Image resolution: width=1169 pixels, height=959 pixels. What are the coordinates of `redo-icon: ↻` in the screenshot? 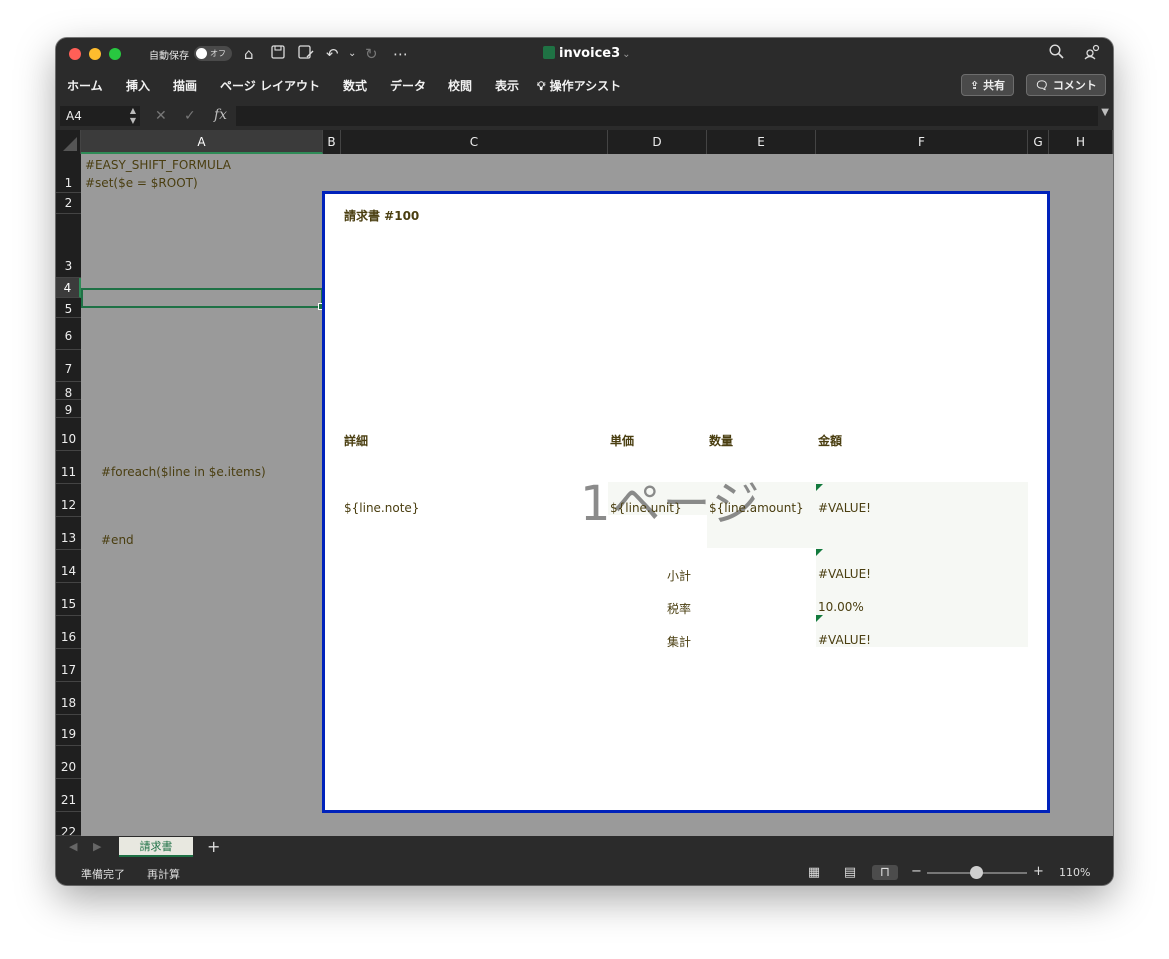 It's located at (371, 54).